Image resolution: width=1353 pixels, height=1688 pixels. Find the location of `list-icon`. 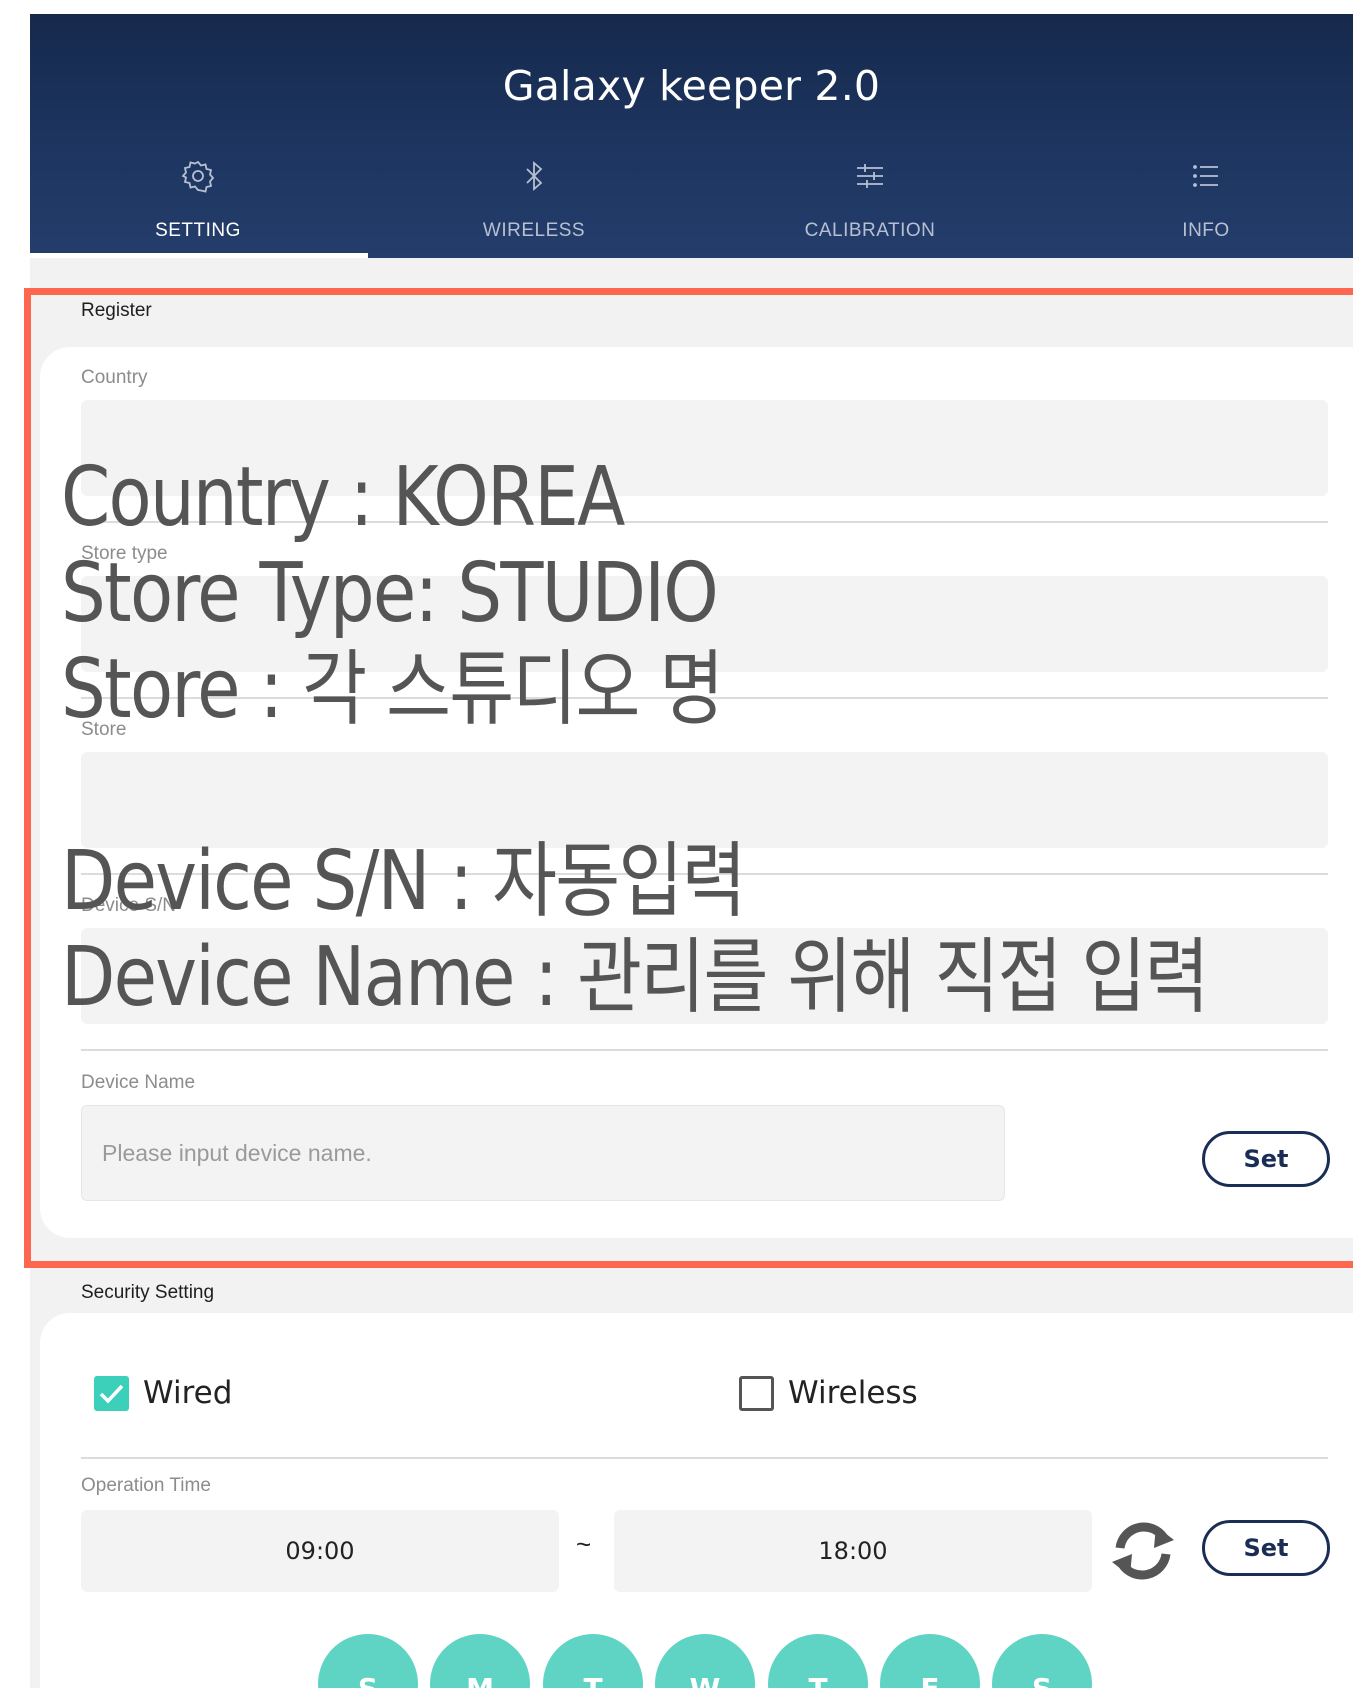

list-icon is located at coordinates (1205, 176).